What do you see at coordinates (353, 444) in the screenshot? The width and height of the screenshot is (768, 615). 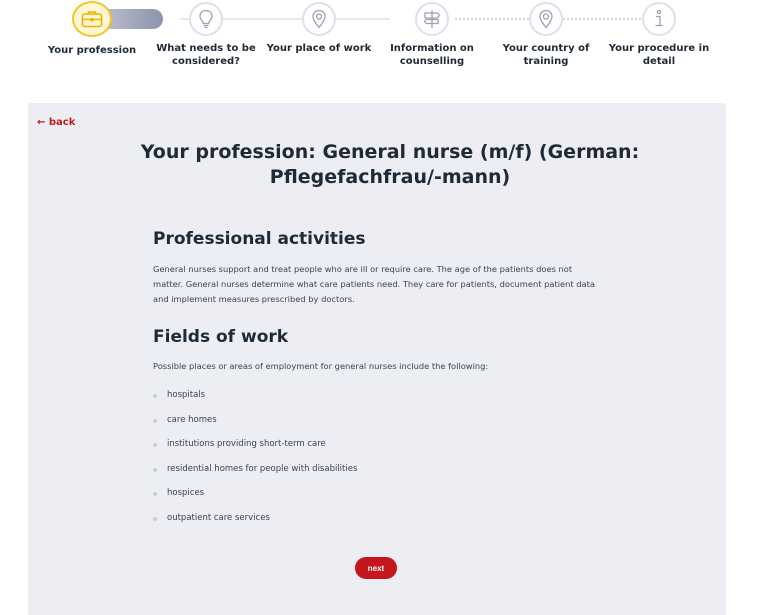 I see `list-item: institutions providing short-term care` at bounding box center [353, 444].